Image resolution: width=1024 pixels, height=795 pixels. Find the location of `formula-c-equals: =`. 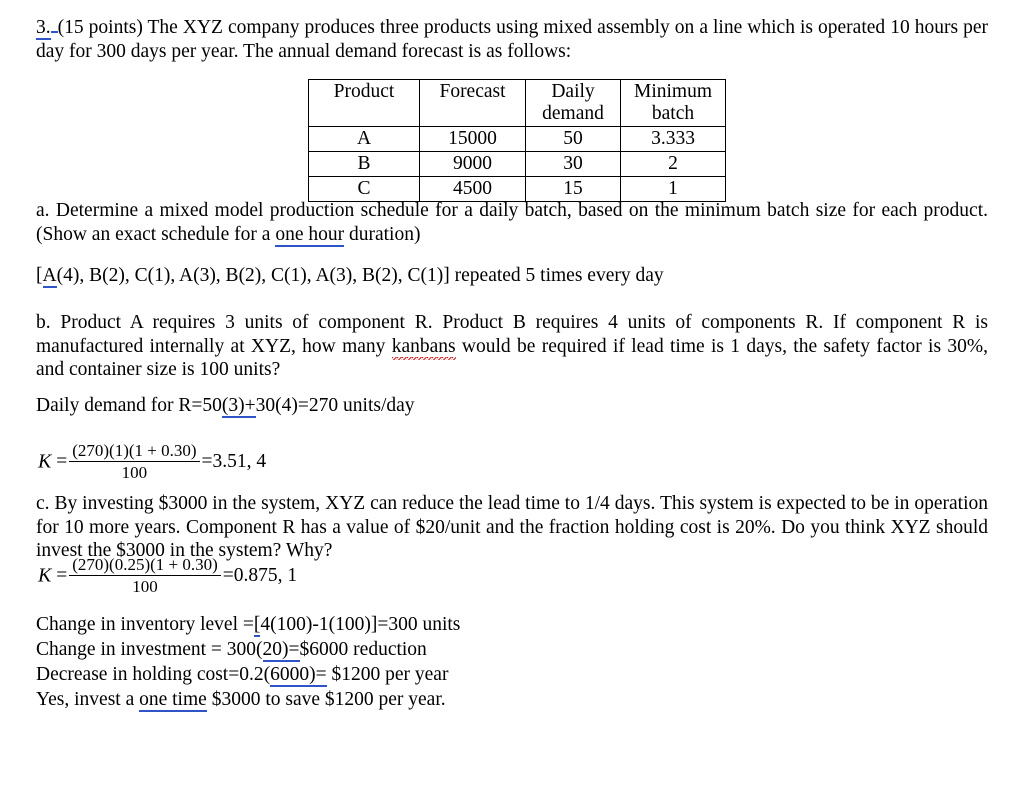

formula-c-equals: = is located at coordinates (62, 575).